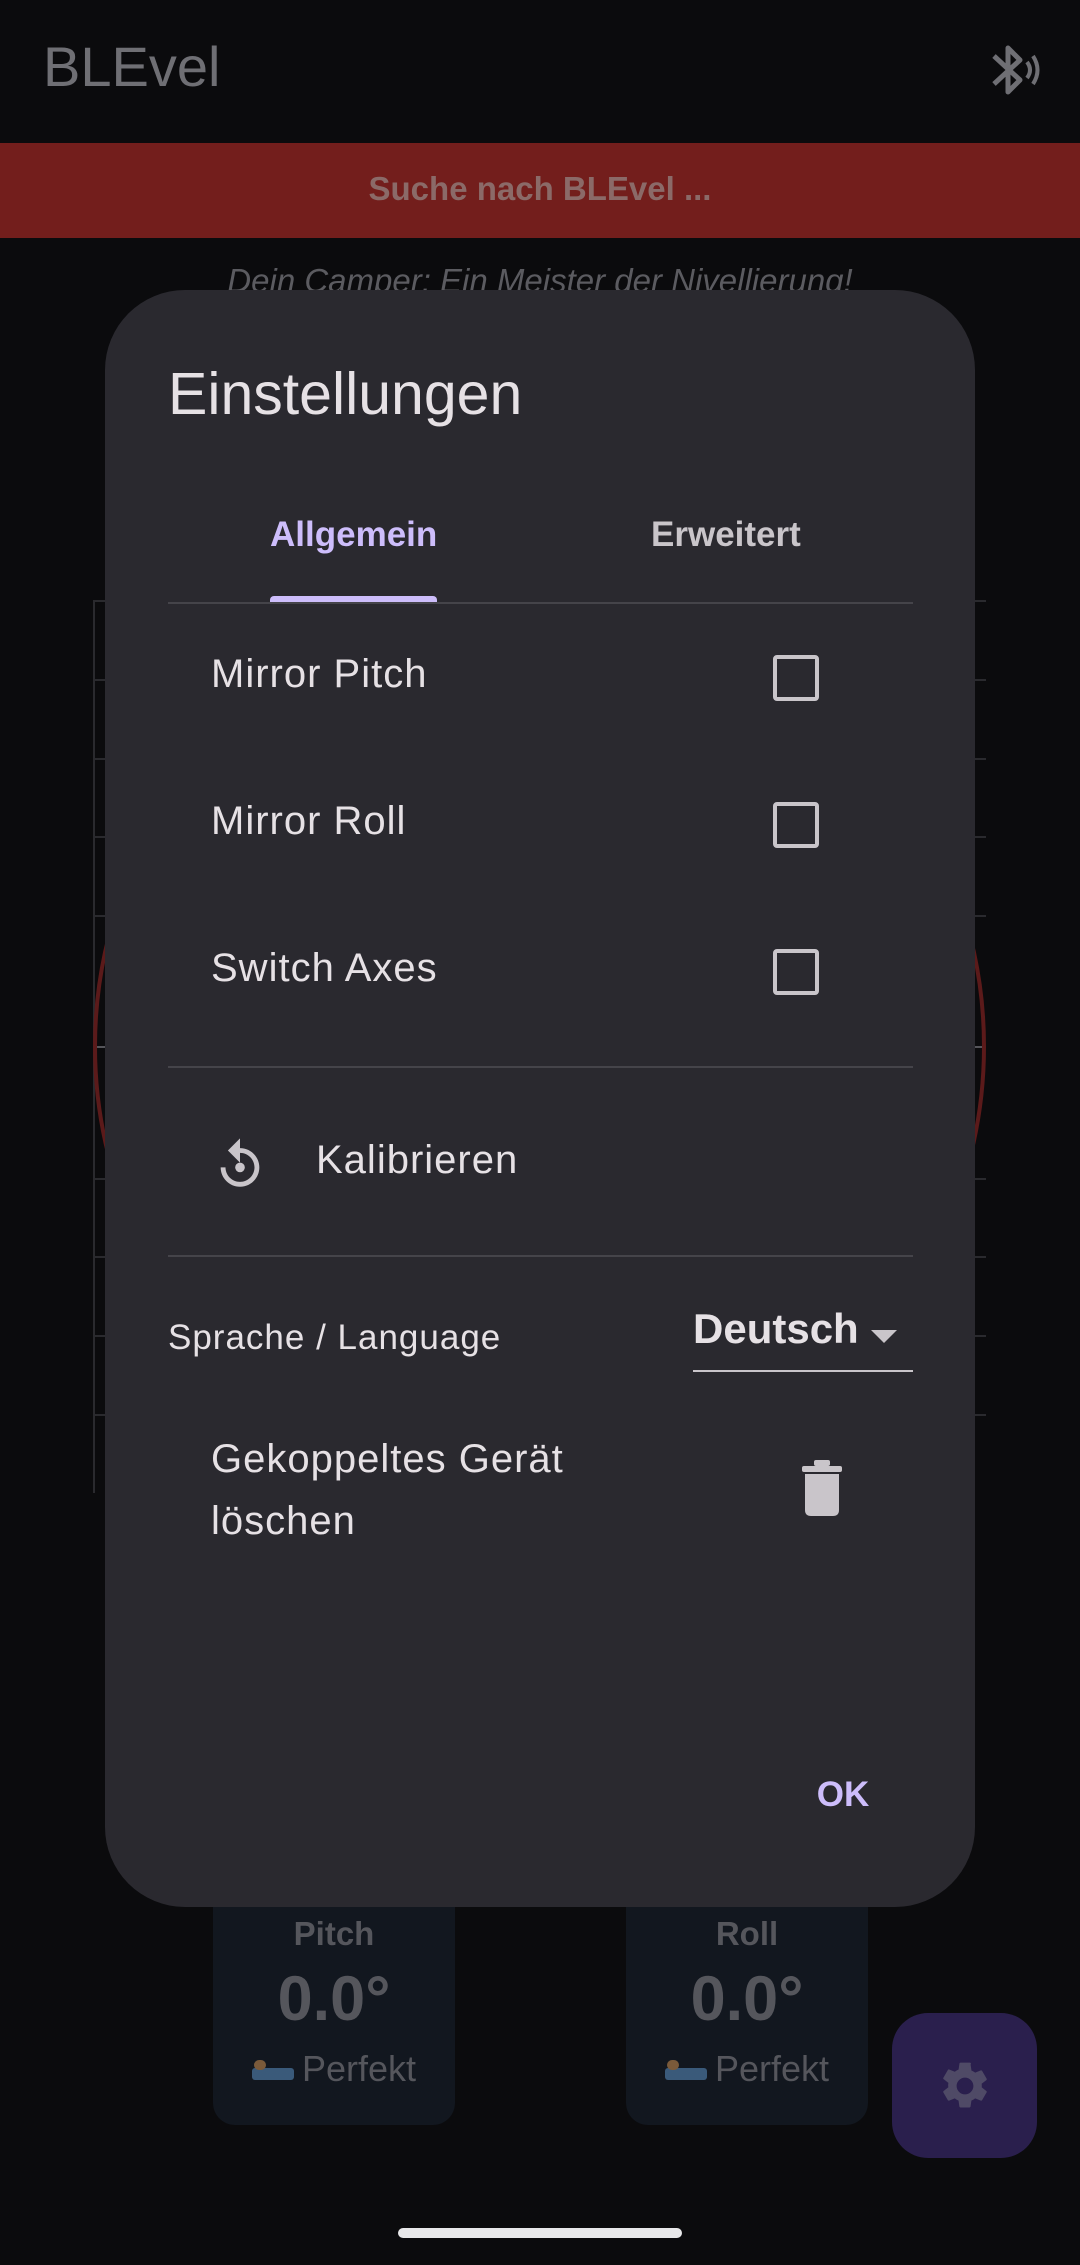  Describe the element at coordinates (1014, 70) in the screenshot. I see `bluetooth-searching-icon` at that location.